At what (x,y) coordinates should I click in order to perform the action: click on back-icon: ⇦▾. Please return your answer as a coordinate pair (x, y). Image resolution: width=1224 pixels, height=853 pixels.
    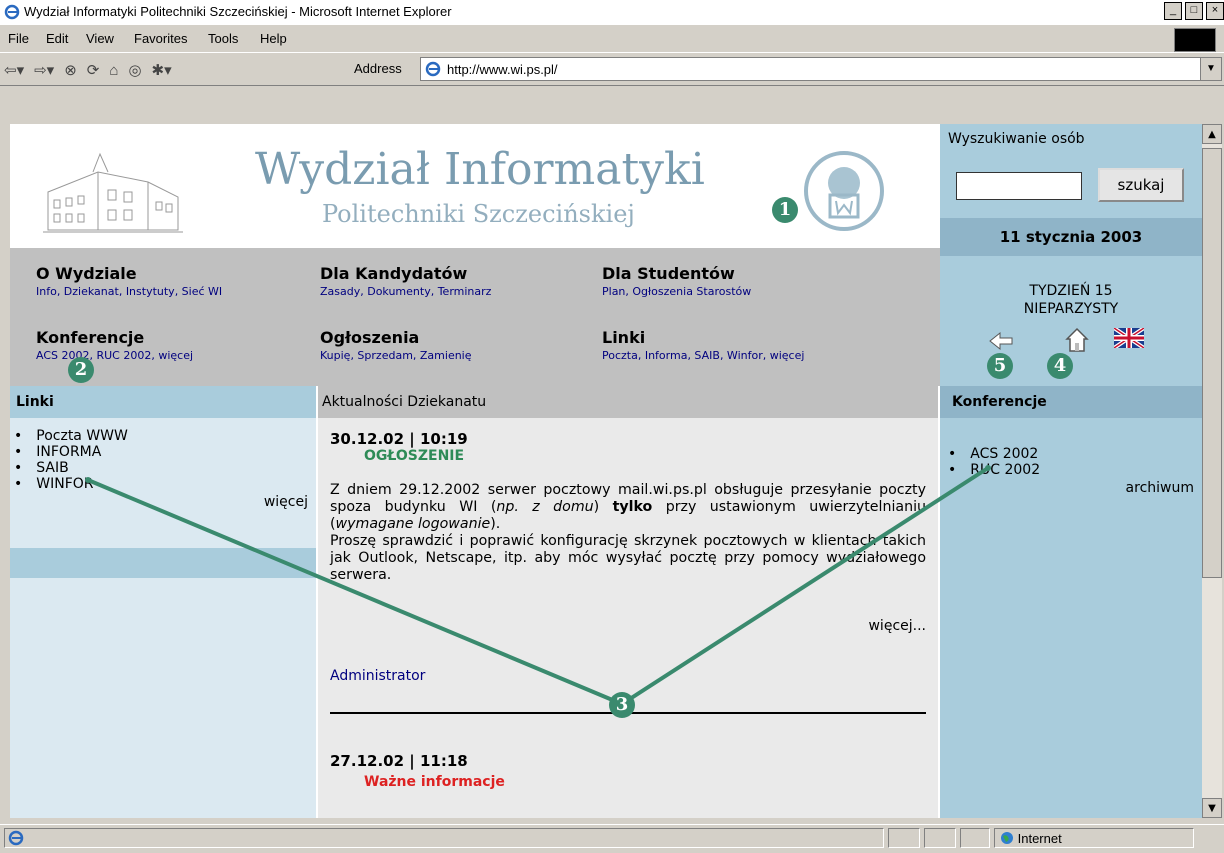
    Looking at the image, I should click on (14, 70).